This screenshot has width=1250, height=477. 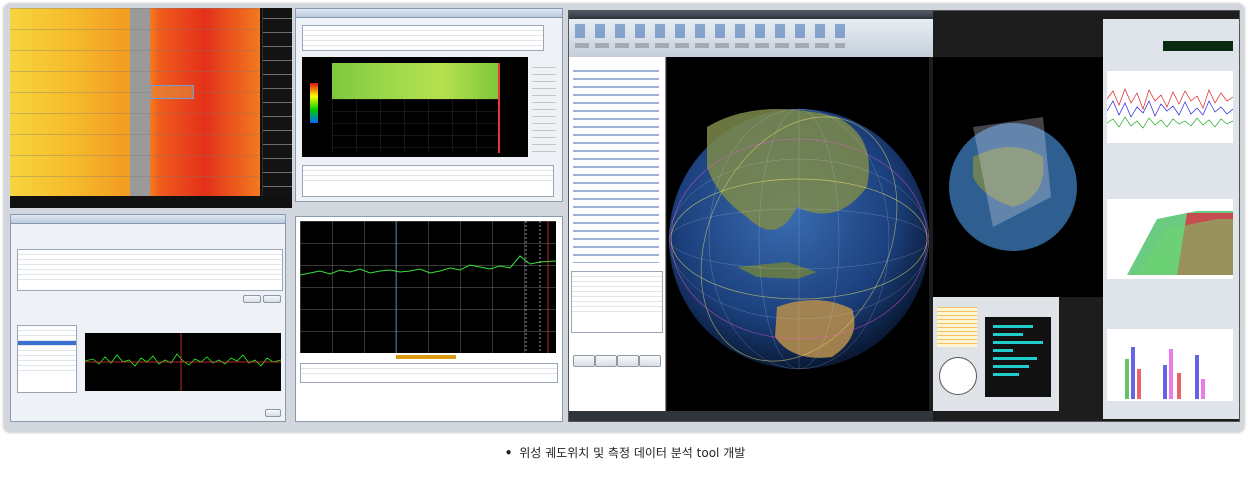 I want to click on heatmap-x-axis, so click(x=135, y=202).